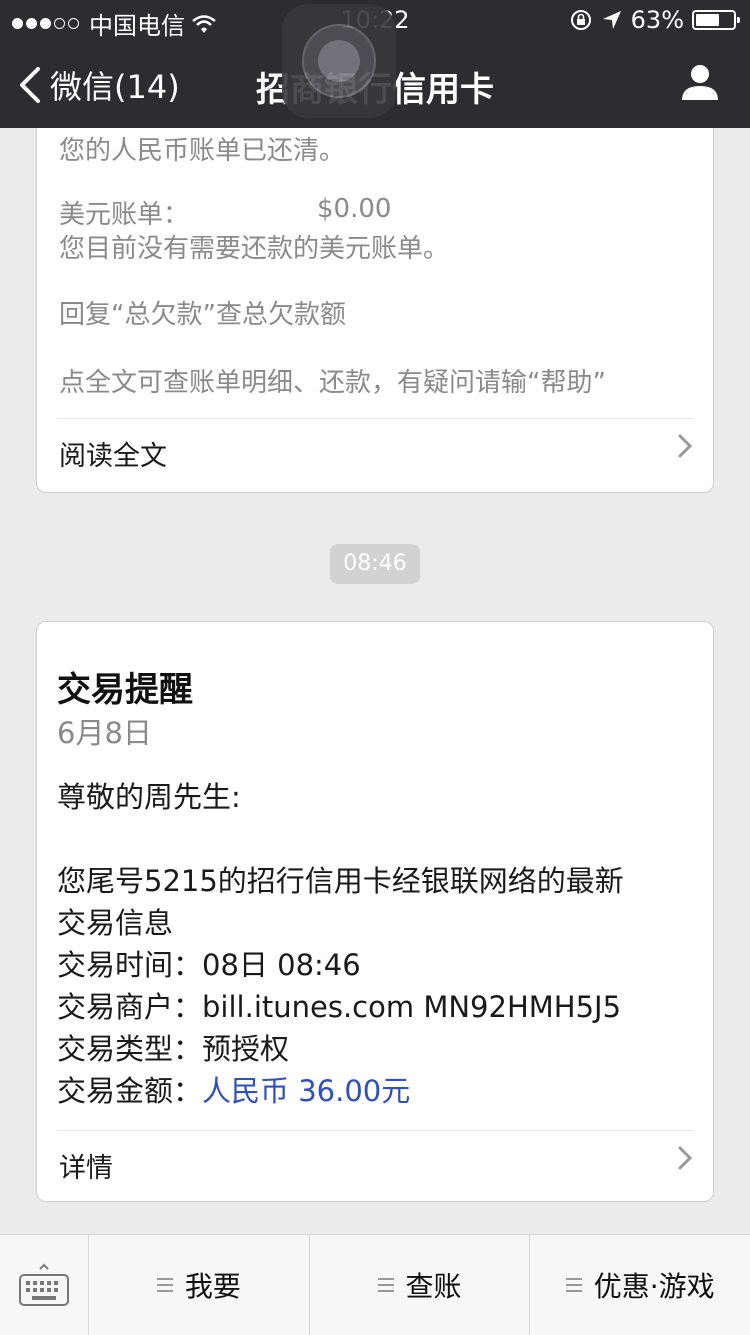 The image size is (750, 1335). I want to click on menu-label: 优惠·游戏, so click(654, 1286).